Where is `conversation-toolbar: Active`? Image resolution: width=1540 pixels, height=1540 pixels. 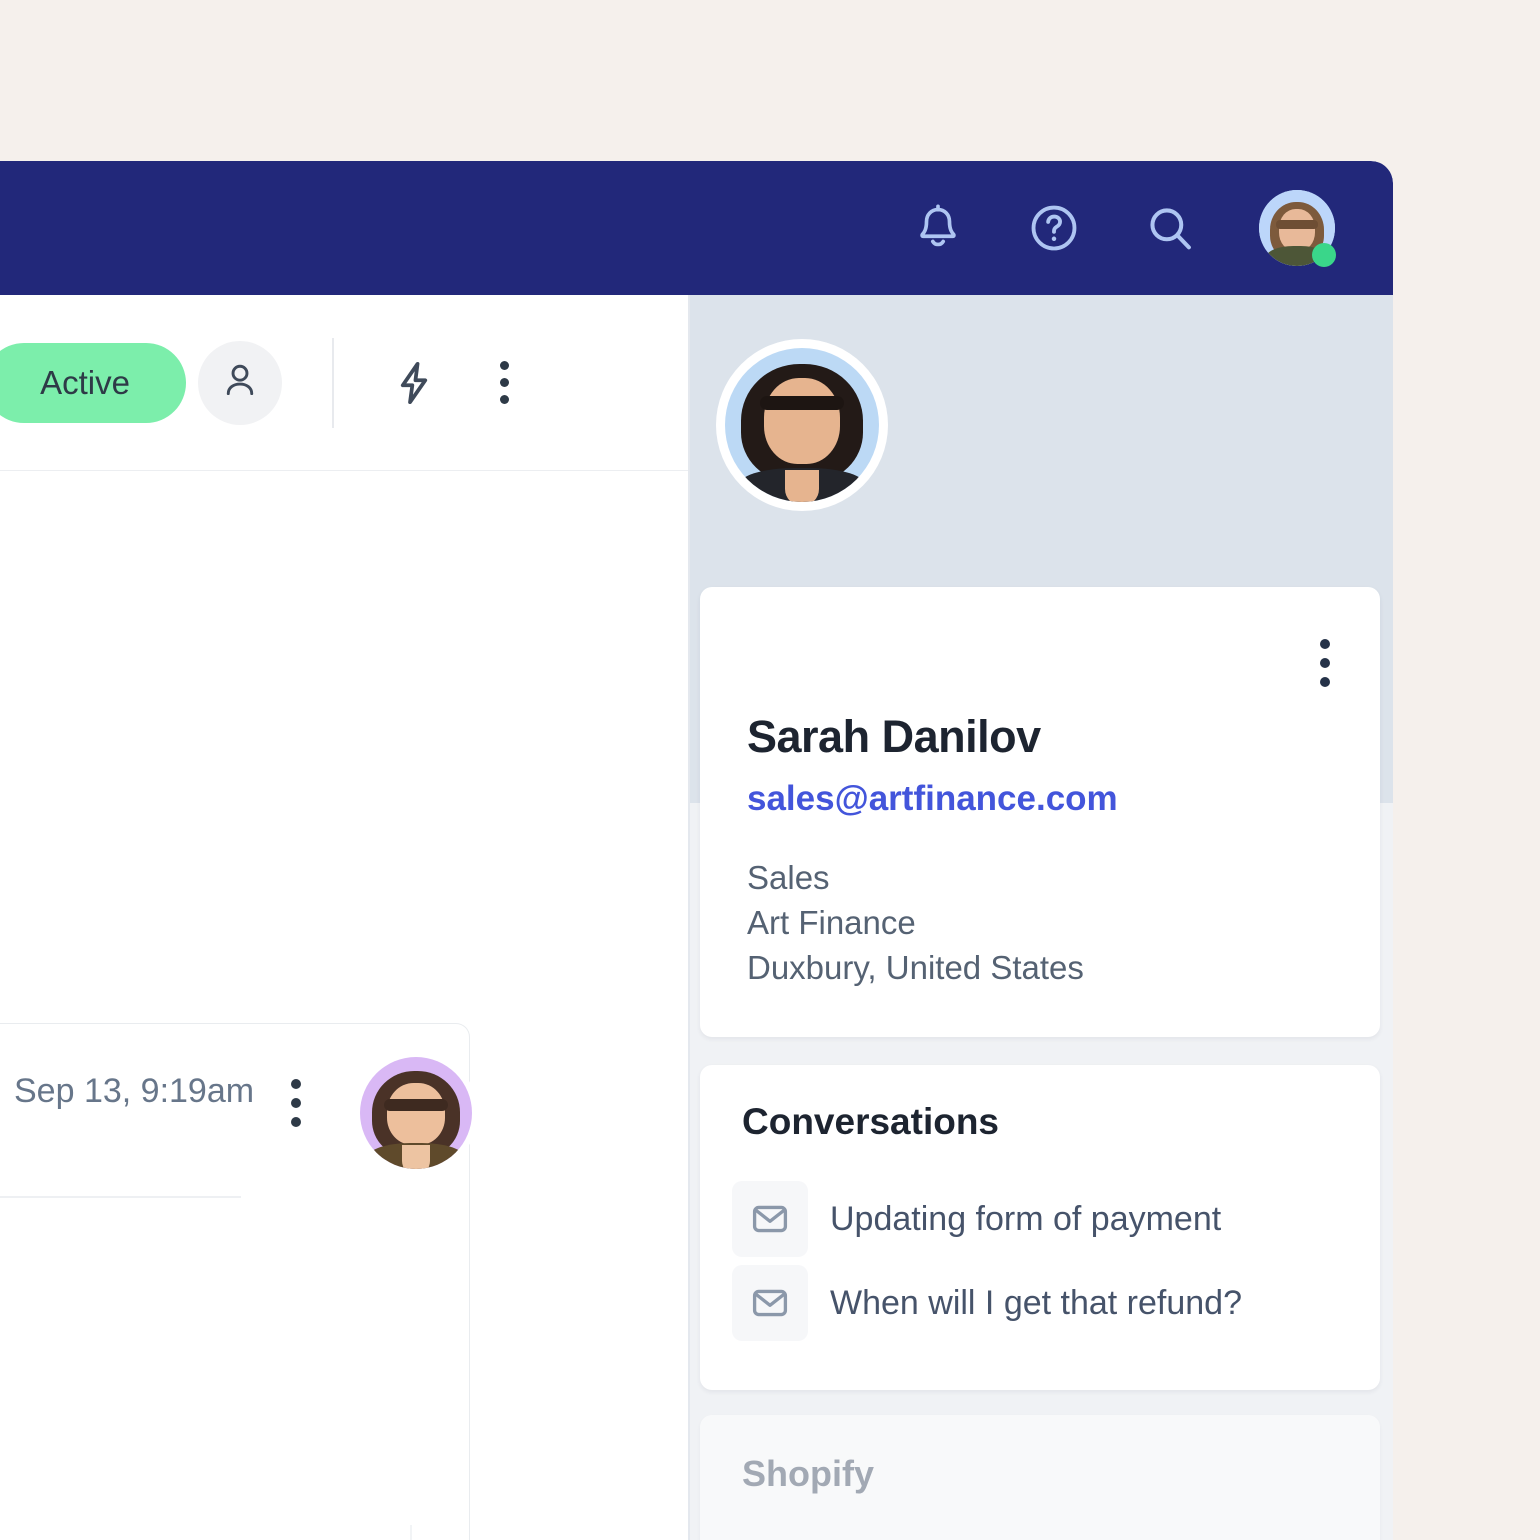 conversation-toolbar: Active is located at coordinates (344, 383).